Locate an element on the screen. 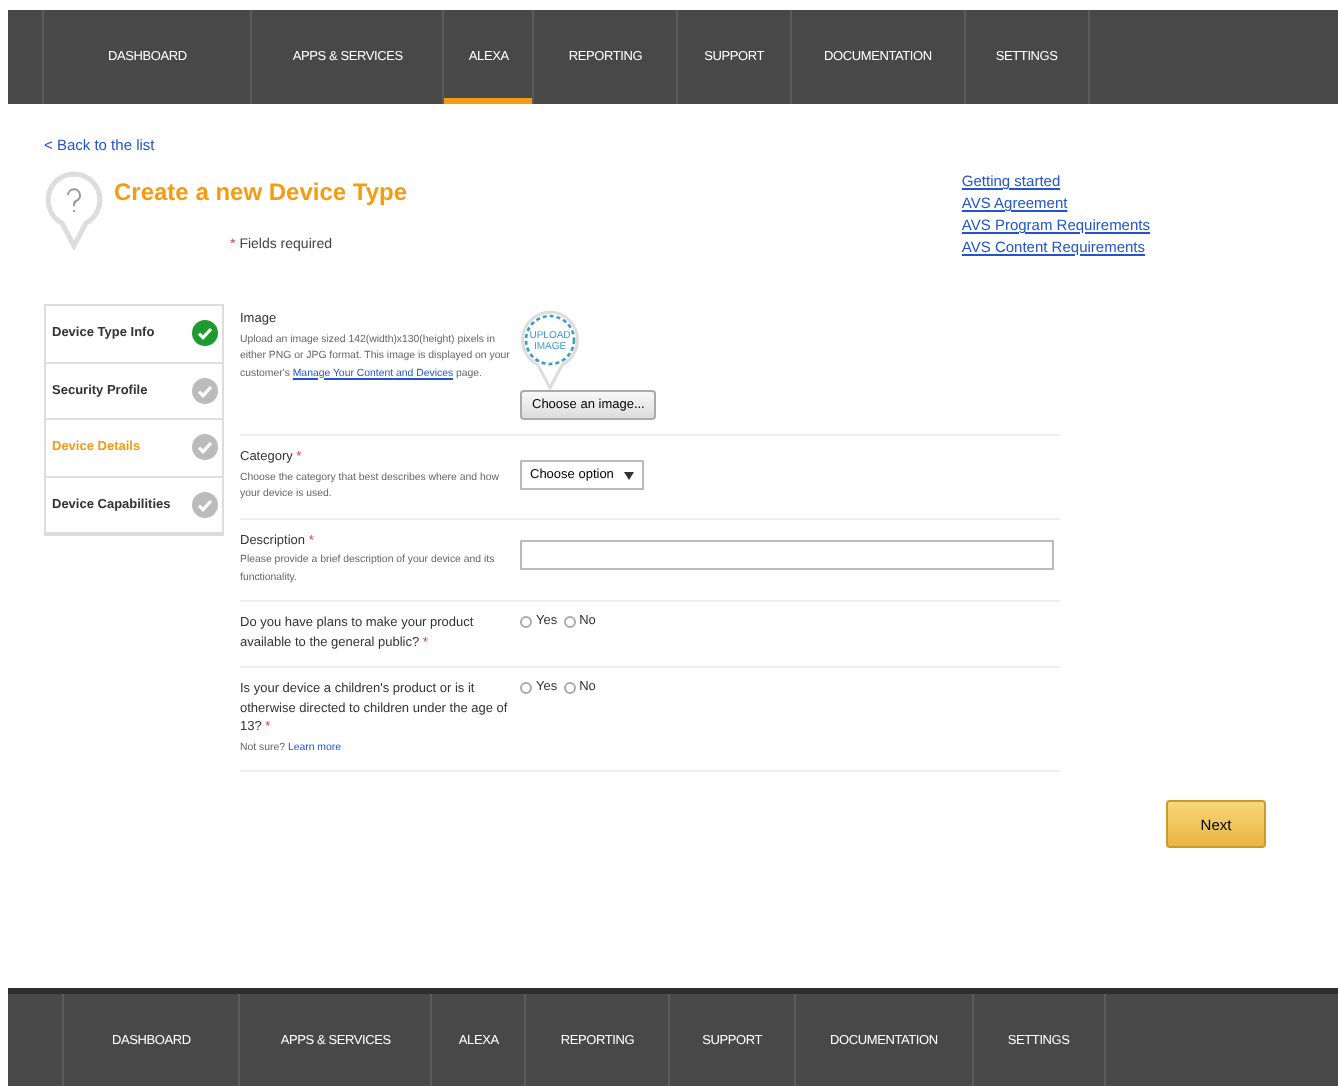 The width and height of the screenshot is (1338, 1086). page-title: Create a new Device Type is located at coordinates (262, 192).